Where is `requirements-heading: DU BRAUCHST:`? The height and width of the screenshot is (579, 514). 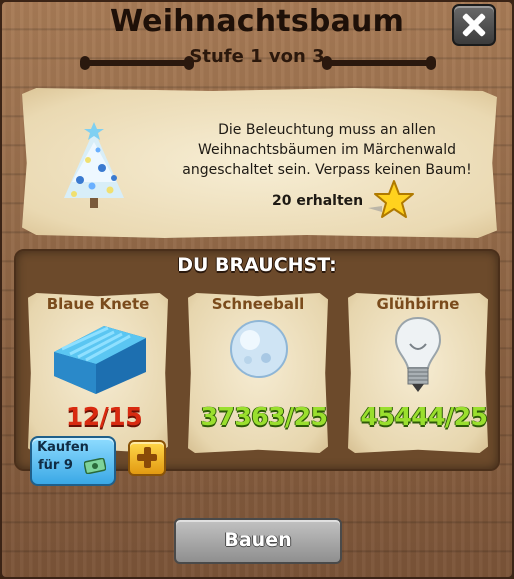
requirements-heading: DU BRAUCHST: is located at coordinates (257, 265).